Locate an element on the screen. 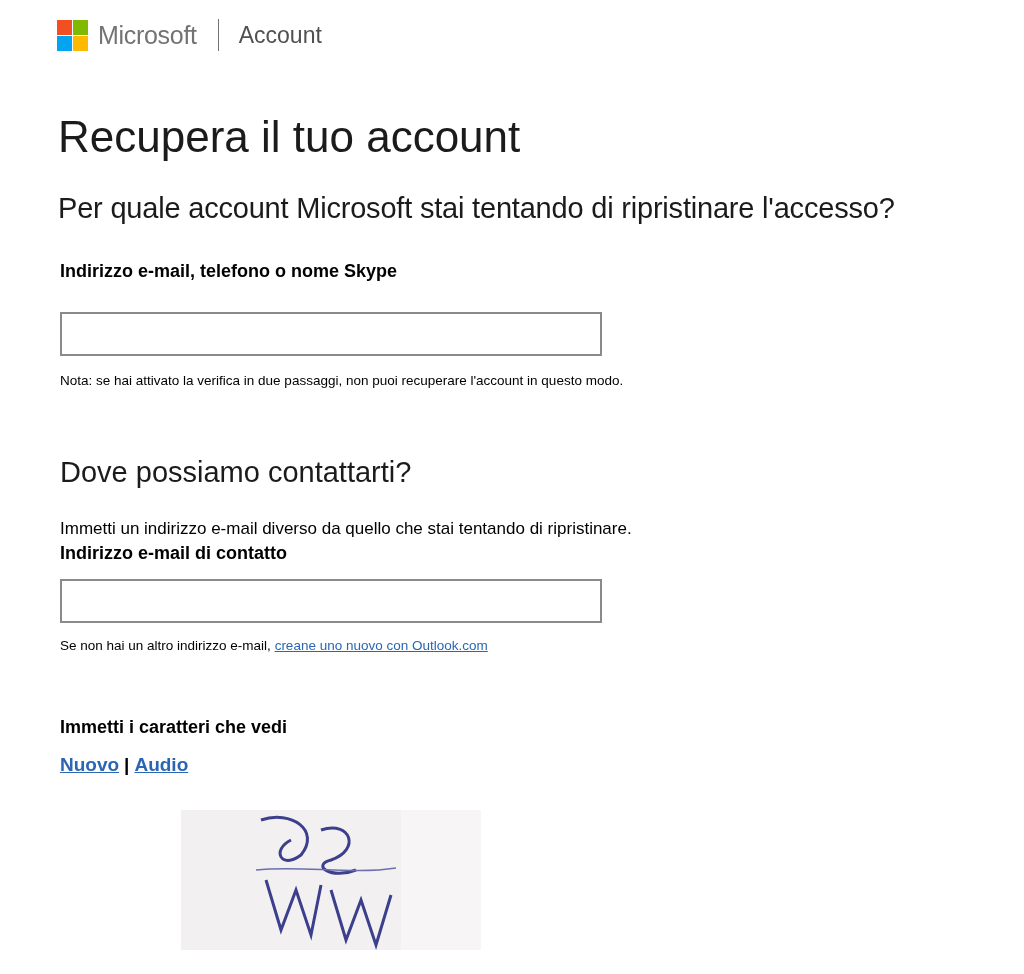  section-title: Account is located at coordinates (280, 35).